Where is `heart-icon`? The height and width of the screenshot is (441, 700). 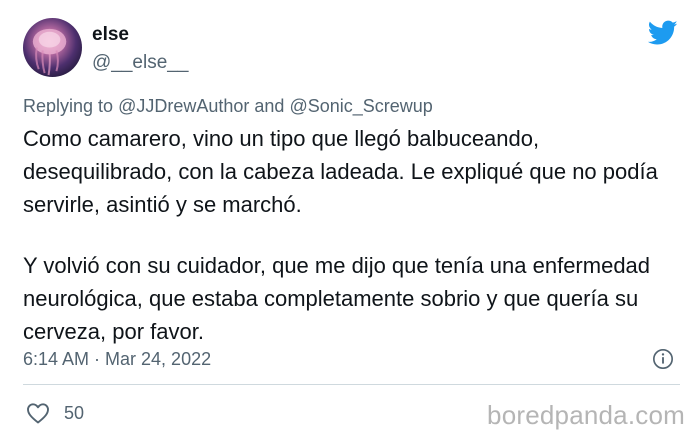
heart-icon is located at coordinates (38, 413).